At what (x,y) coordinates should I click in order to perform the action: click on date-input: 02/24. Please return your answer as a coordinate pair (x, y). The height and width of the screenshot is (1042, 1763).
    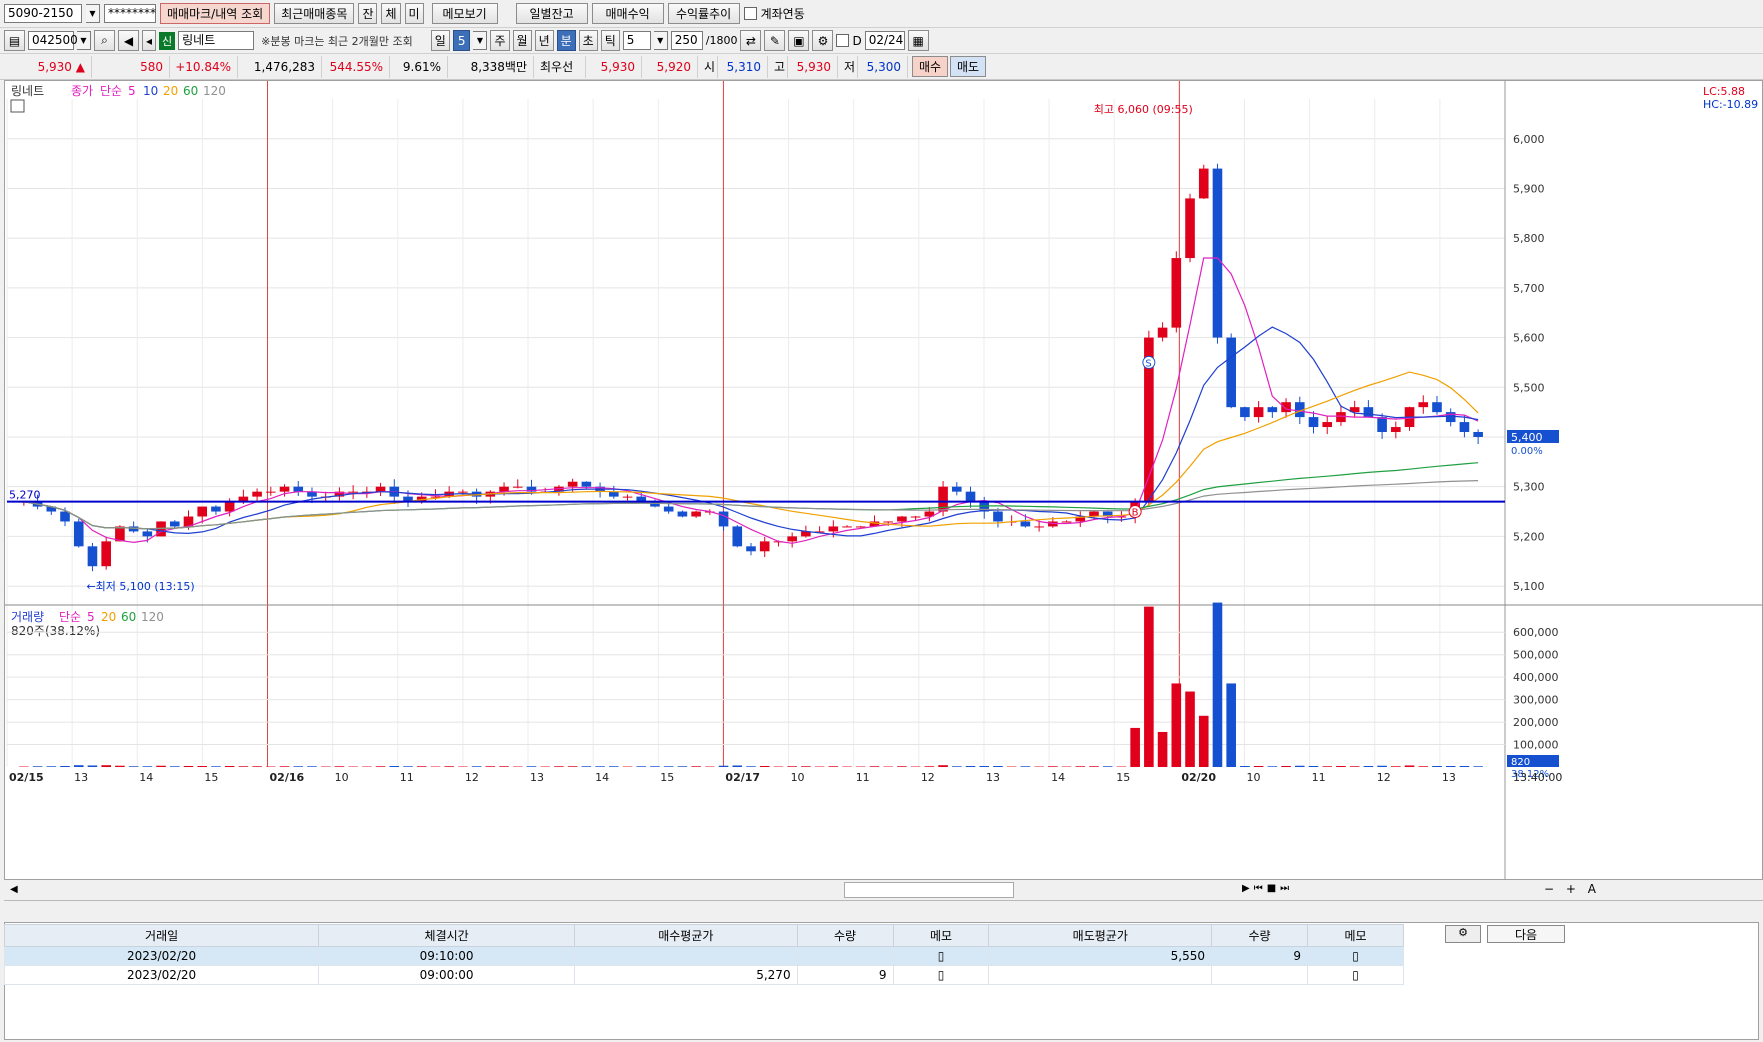
    Looking at the image, I should click on (884, 40).